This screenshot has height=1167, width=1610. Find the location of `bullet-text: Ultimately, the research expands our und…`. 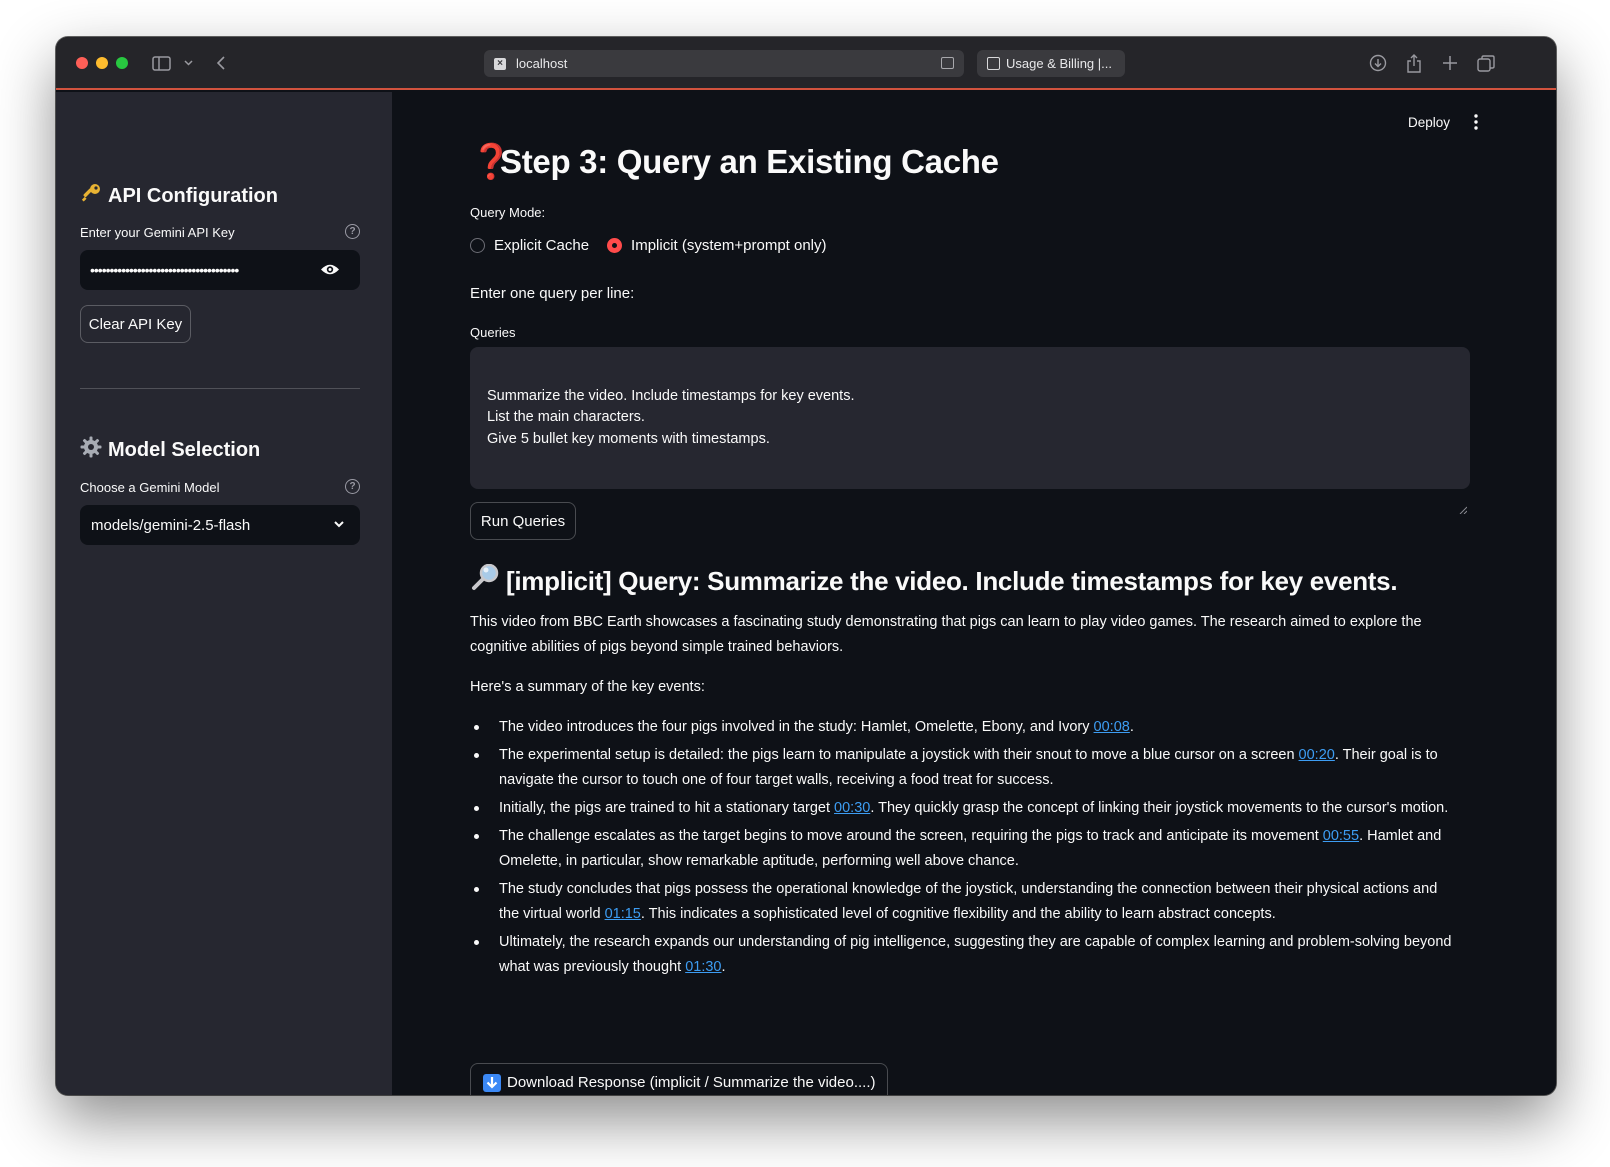

bullet-text: Ultimately, the research expands our und… is located at coordinates (975, 954).